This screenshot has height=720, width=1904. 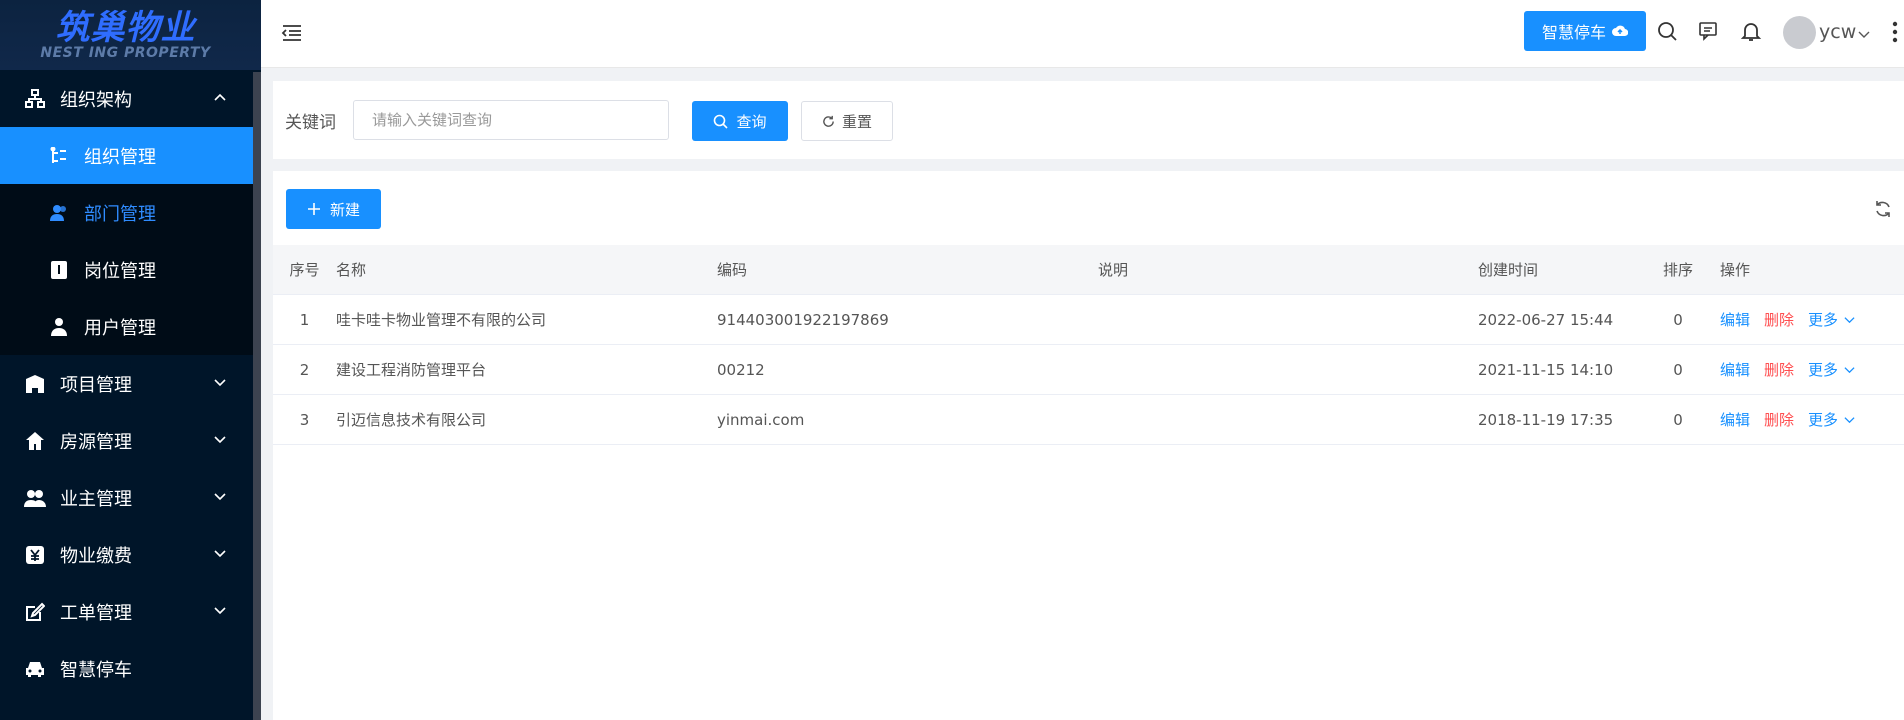 What do you see at coordinates (803, 319) in the screenshot?
I see `cell-code: 914403001922197869` at bounding box center [803, 319].